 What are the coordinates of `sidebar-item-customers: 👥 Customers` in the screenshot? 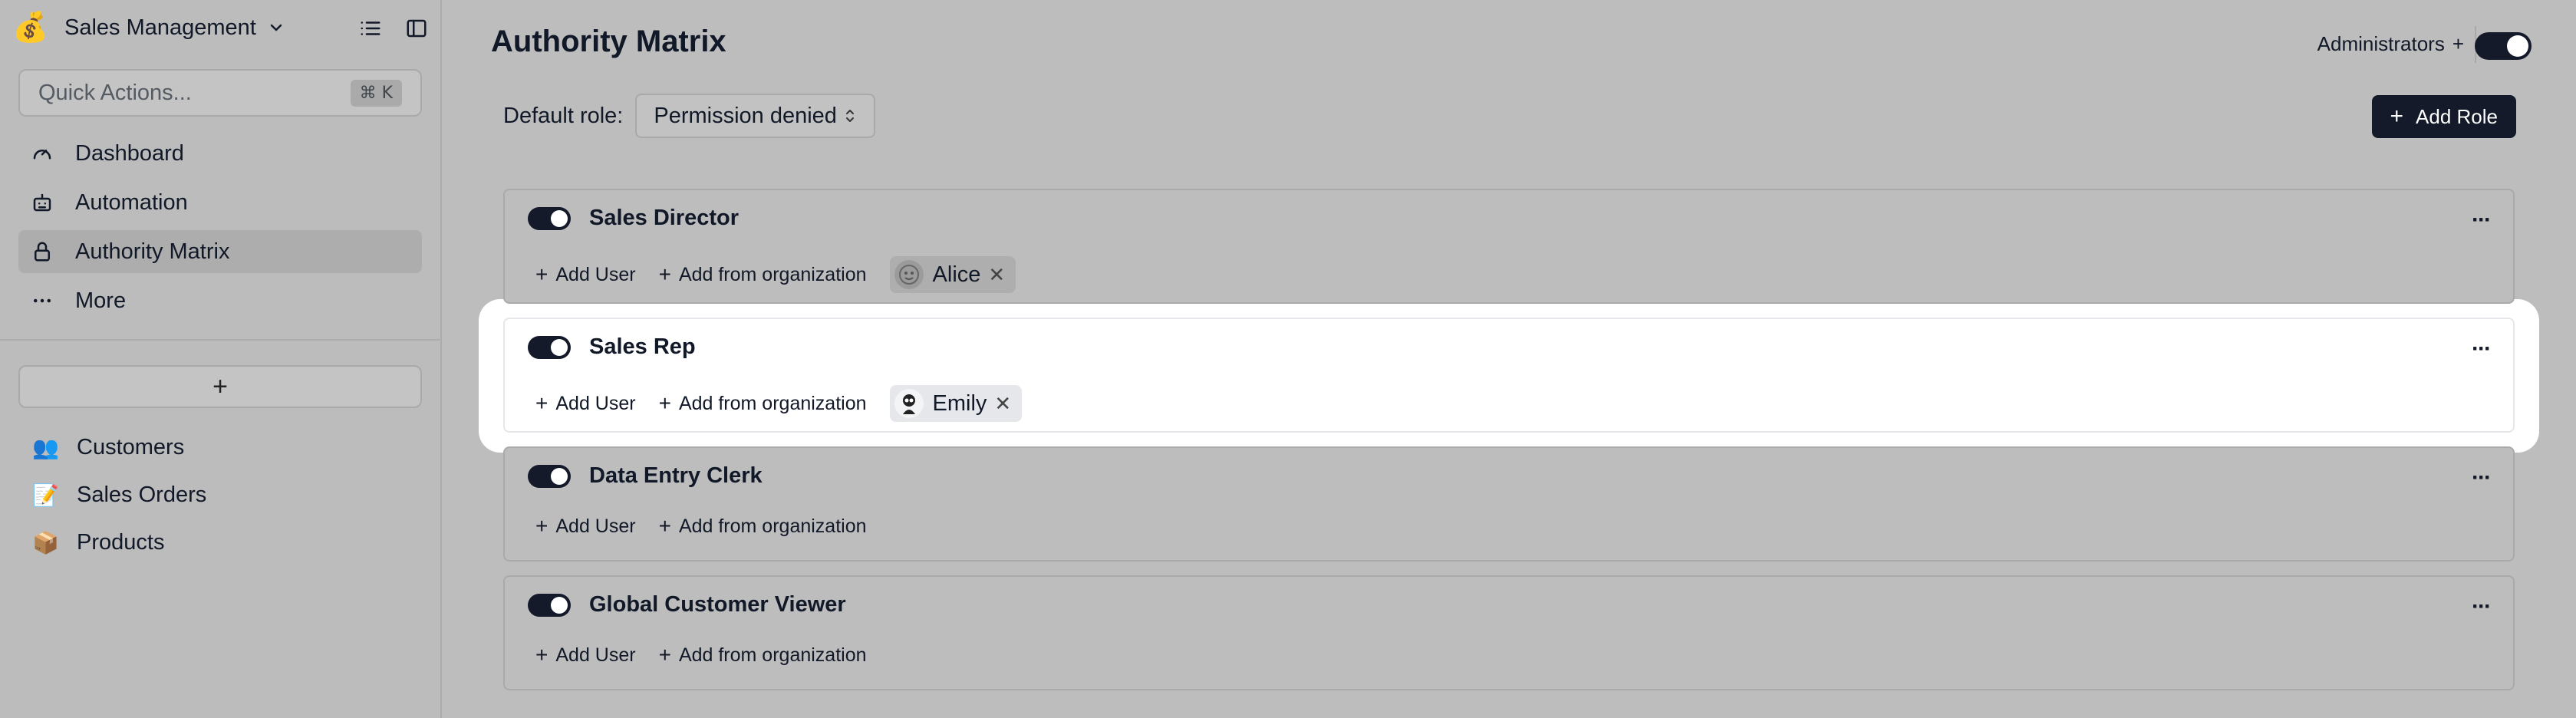 It's located at (220, 447).